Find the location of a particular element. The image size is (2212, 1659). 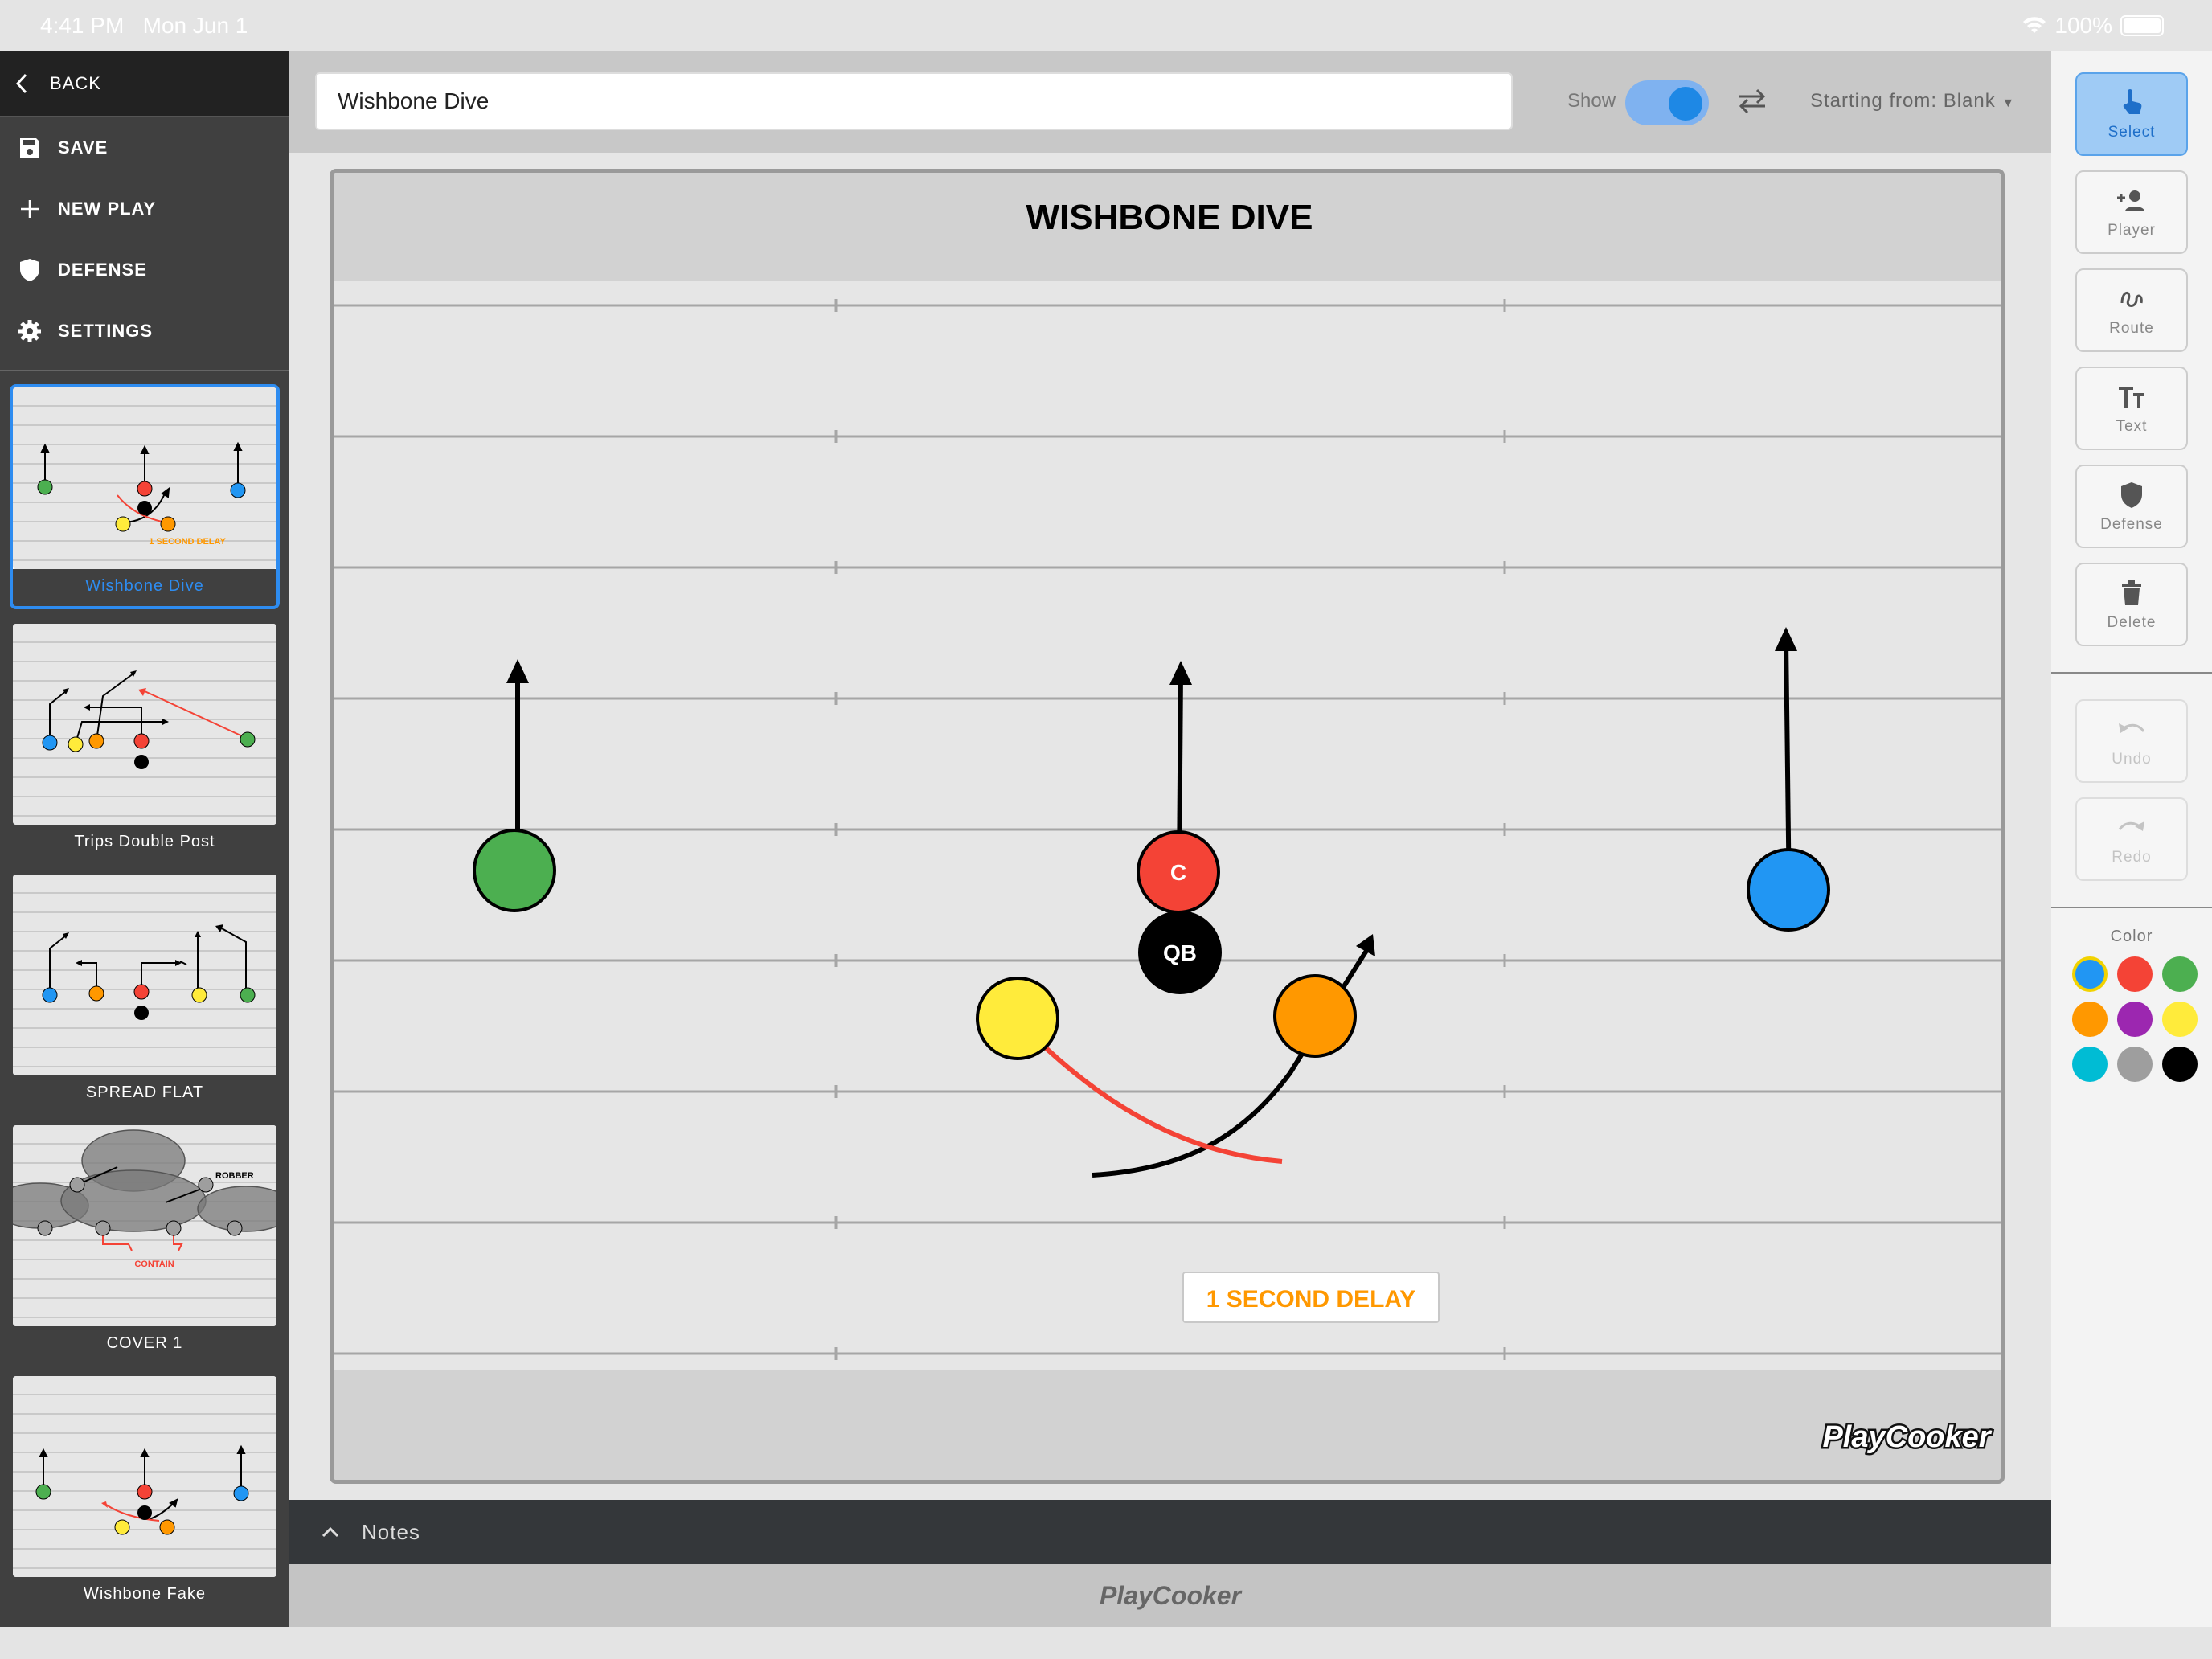

play-header-bar: Show Starting from: Blank ▼ is located at coordinates (1170, 102).